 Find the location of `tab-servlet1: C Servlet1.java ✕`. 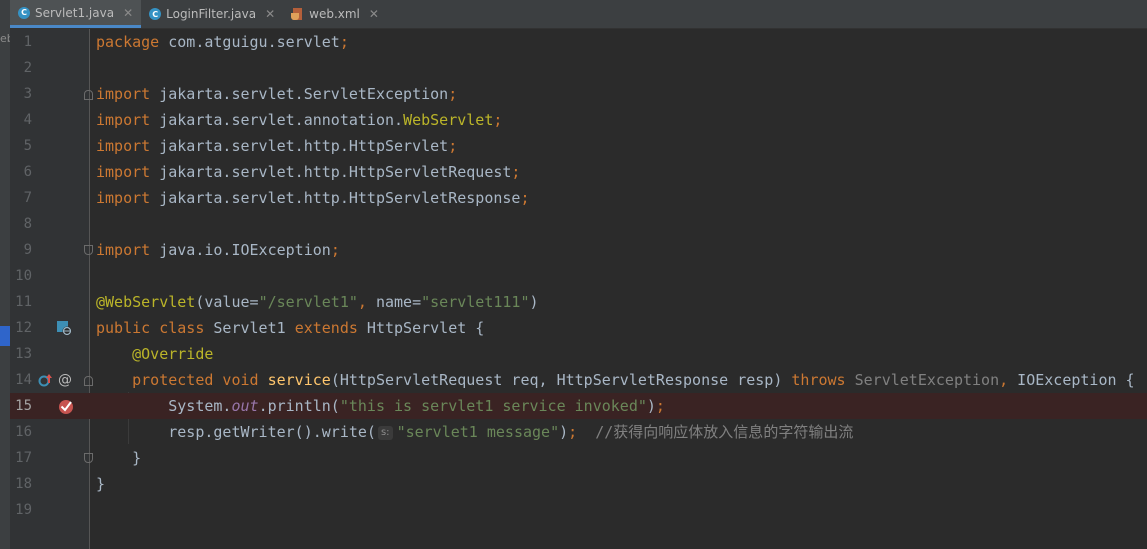

tab-servlet1: C Servlet1.java ✕ is located at coordinates (76, 14).